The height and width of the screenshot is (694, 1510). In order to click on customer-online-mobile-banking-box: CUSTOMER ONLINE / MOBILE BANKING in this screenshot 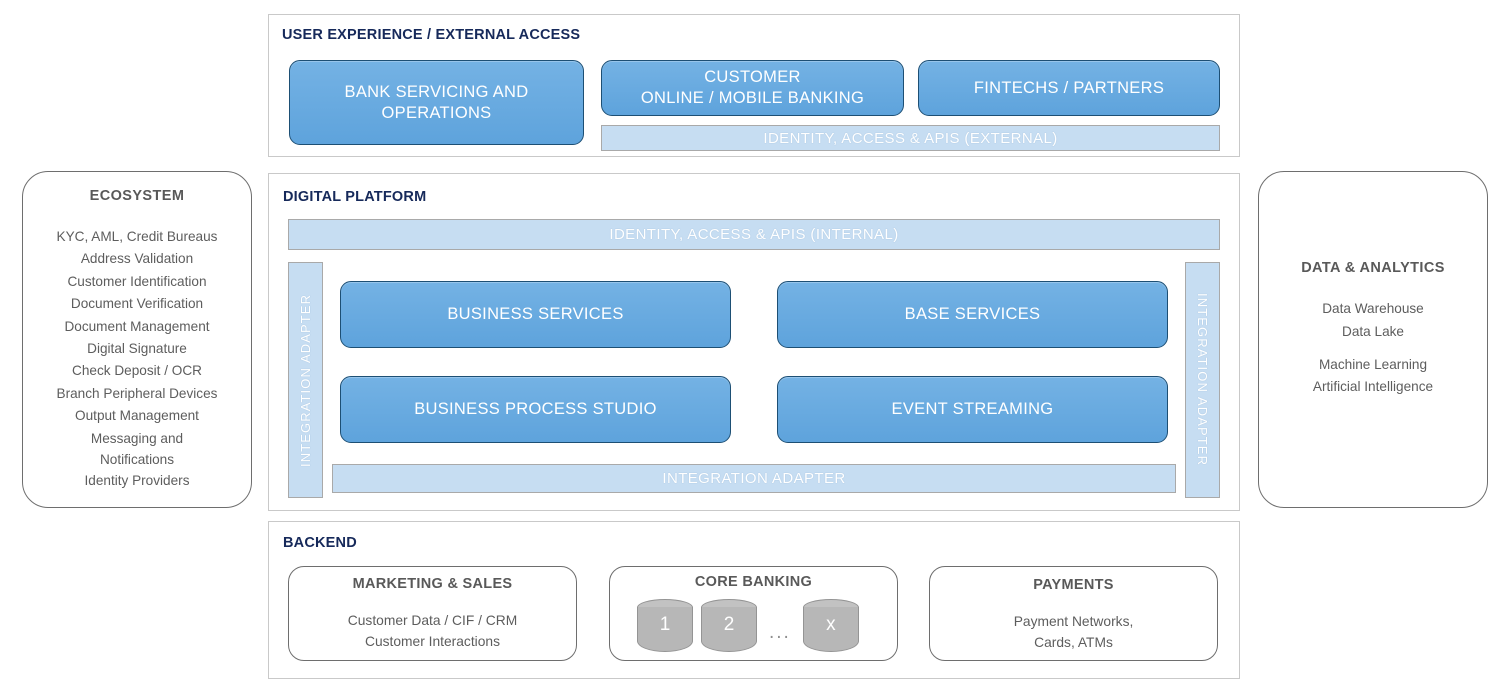, I will do `click(752, 88)`.